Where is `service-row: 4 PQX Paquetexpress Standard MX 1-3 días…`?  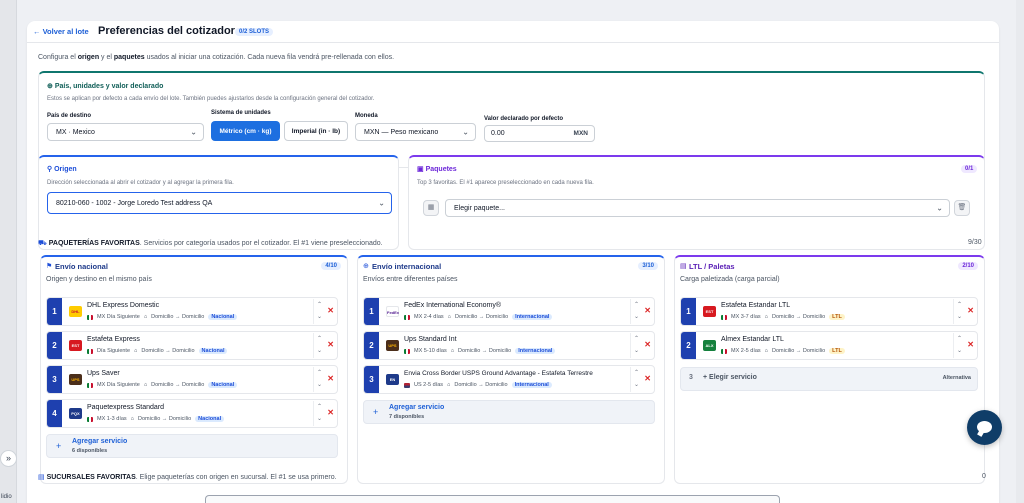
service-row: 4 PQX Paquetexpress Standard MX 1-3 días… is located at coordinates (192, 413).